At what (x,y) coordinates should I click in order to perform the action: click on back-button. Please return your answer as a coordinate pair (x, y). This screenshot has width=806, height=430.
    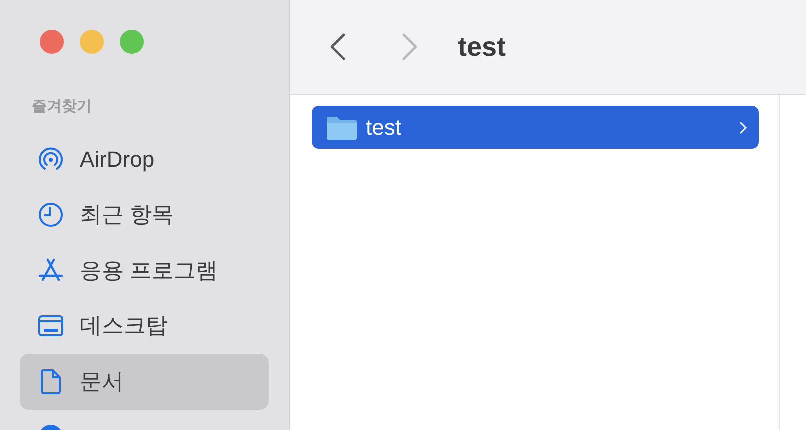
    Looking at the image, I should click on (338, 47).